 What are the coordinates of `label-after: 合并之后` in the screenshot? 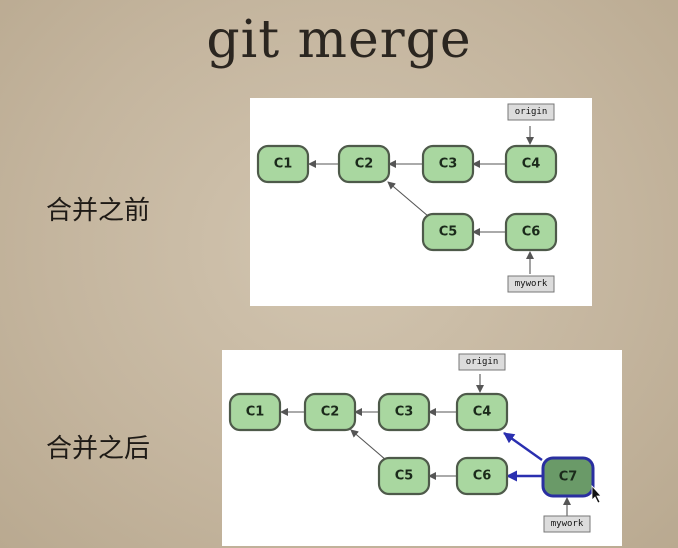 It's located at (98, 449).